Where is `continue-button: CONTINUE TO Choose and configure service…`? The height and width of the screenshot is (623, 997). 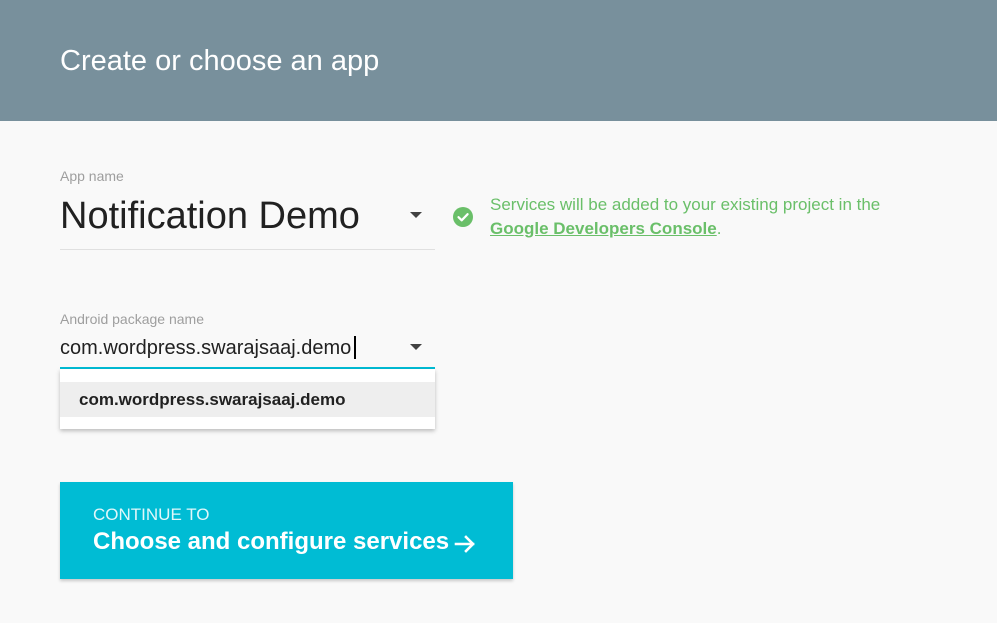 continue-button: CONTINUE TO Choose and configure service… is located at coordinates (286, 530).